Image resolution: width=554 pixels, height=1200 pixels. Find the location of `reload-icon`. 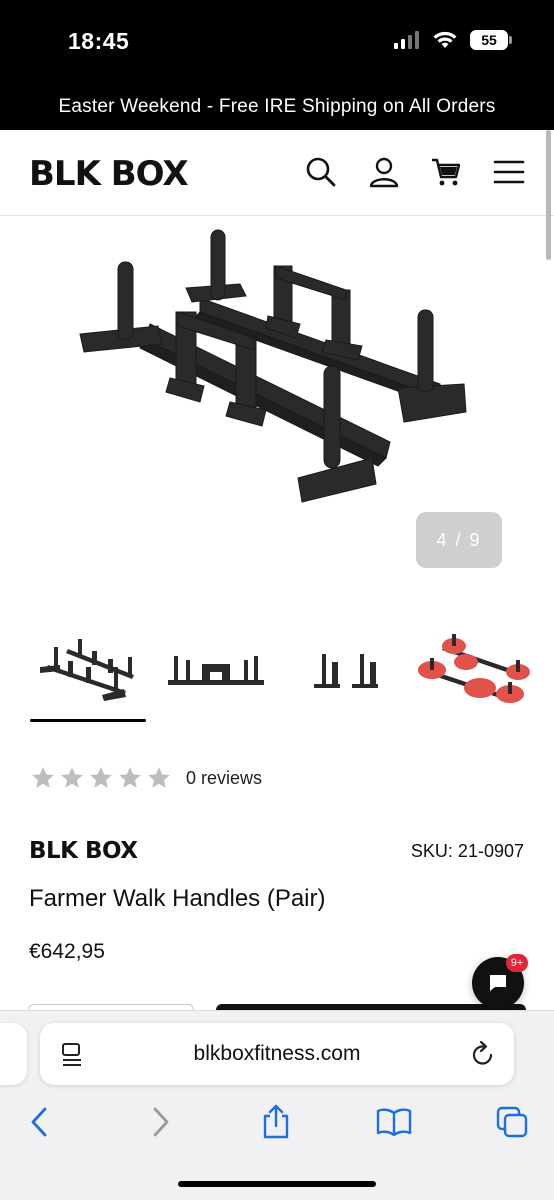

reload-icon is located at coordinates (483, 1054).